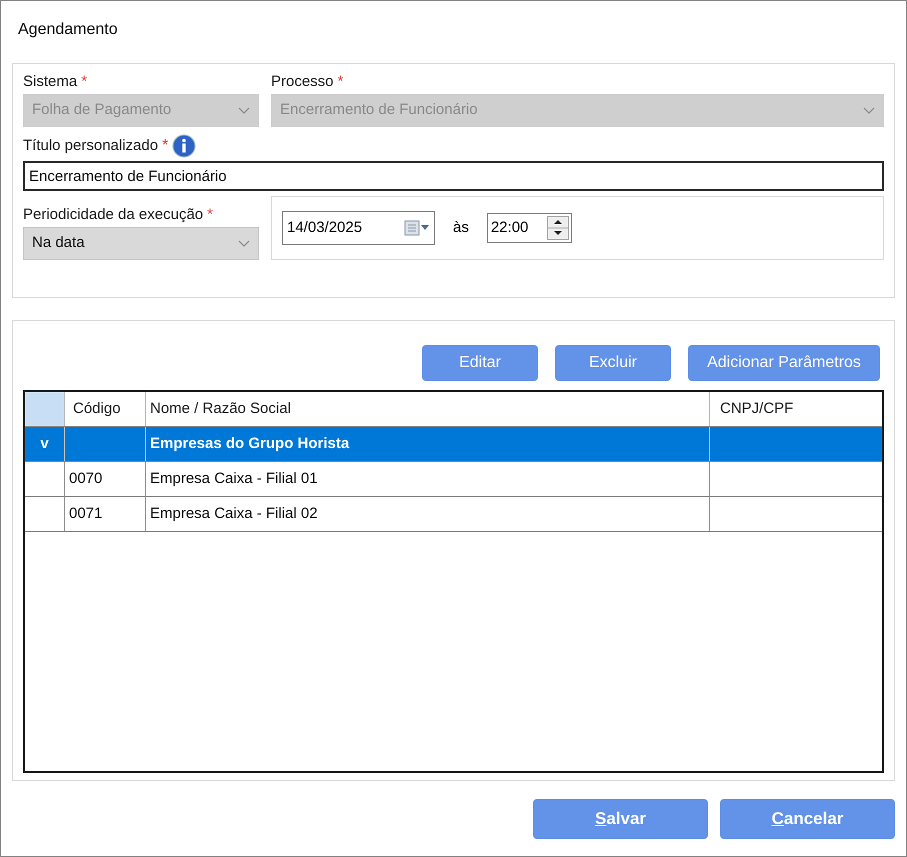 Image resolution: width=907 pixels, height=857 pixels. What do you see at coordinates (90, 146) in the screenshot?
I see `field-label: Título personalizado` at bounding box center [90, 146].